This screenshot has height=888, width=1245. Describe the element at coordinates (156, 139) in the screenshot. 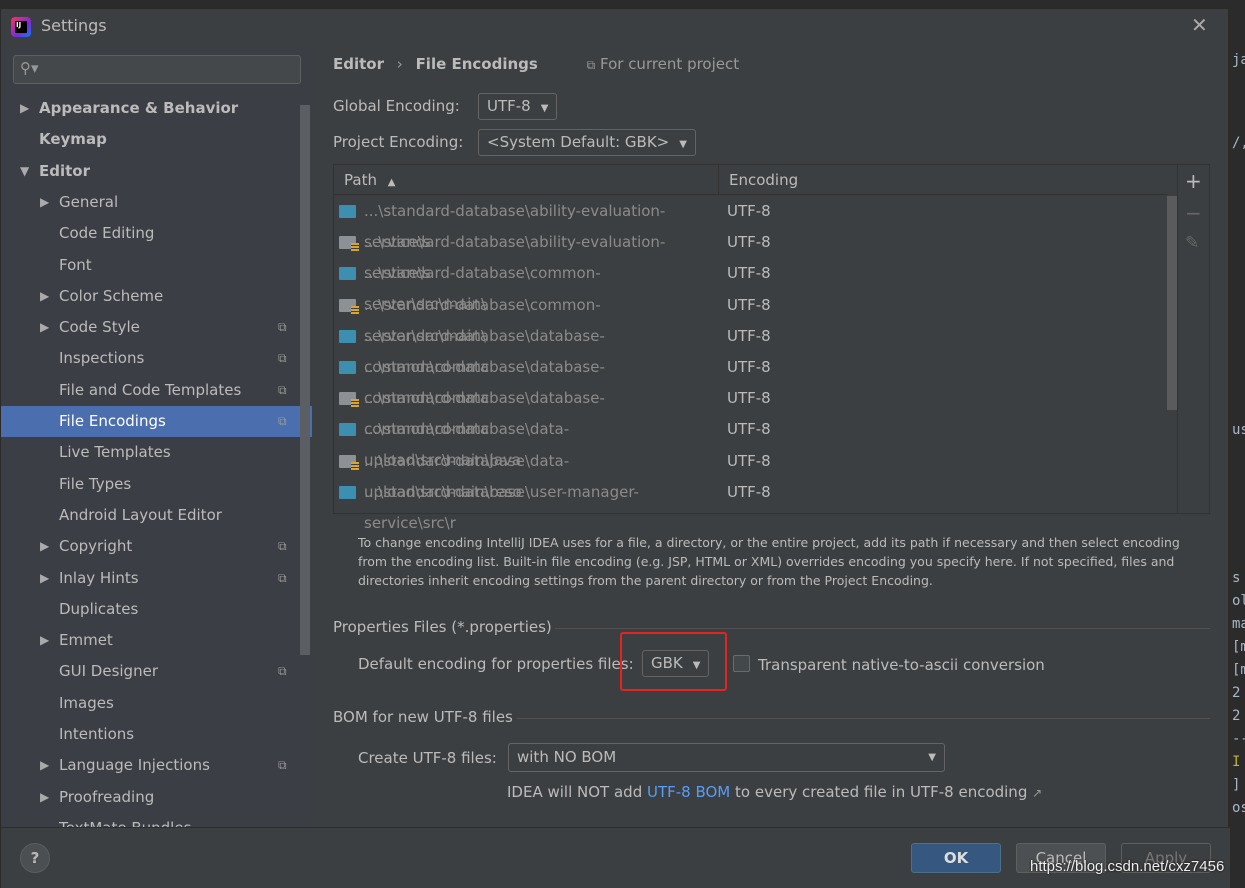

I see `sidebar-item-keymap: Keymap` at that location.